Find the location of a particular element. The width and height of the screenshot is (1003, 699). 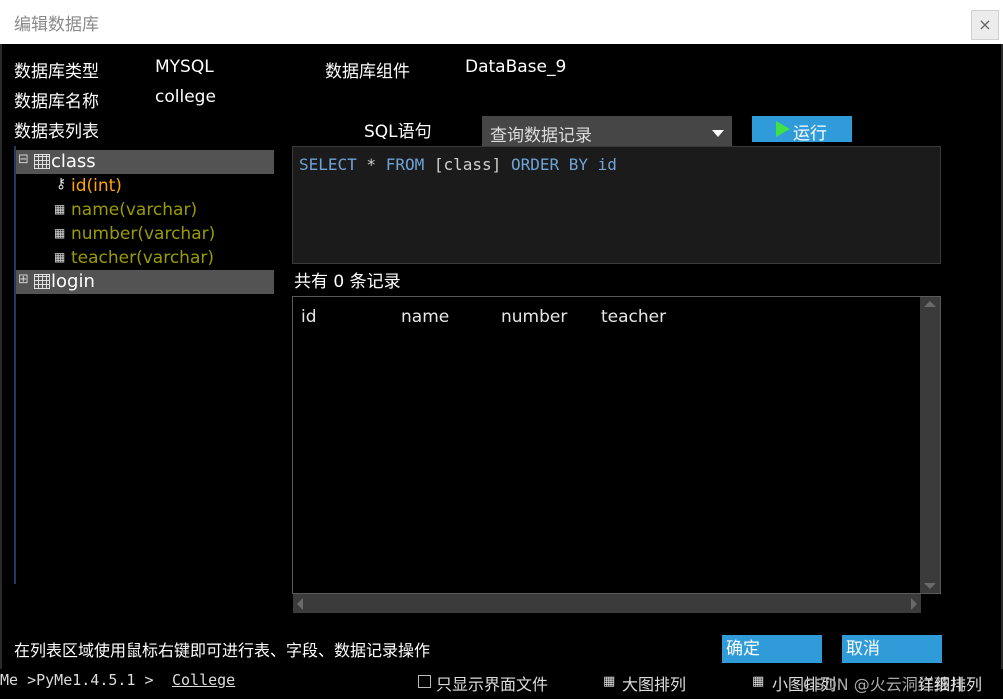

grid-small-icon: ▦ is located at coordinates (758, 681).